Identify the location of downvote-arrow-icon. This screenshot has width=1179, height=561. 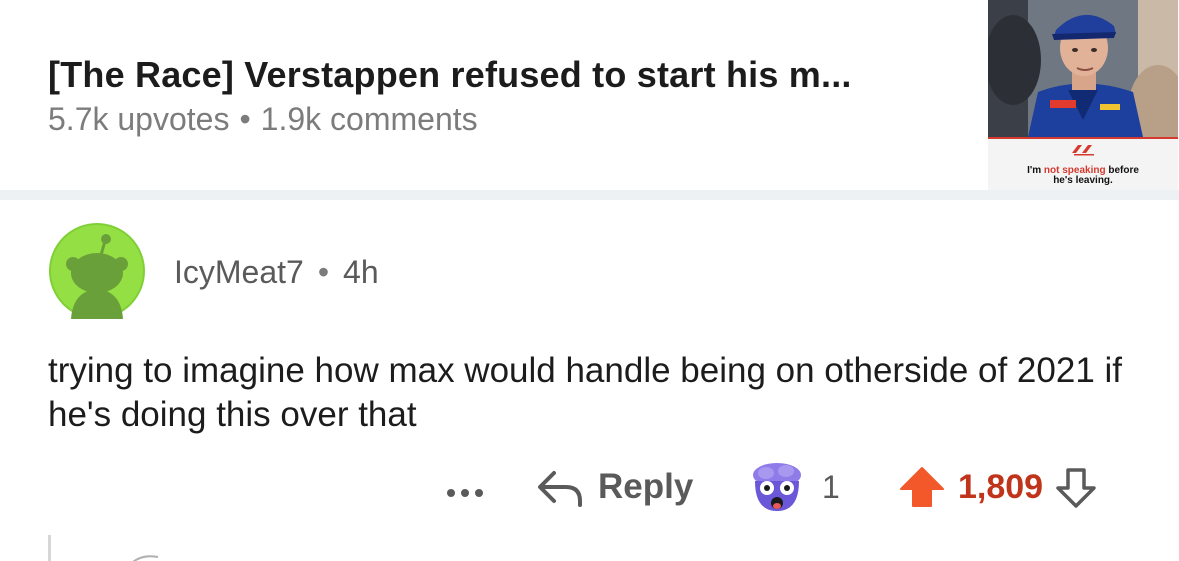
(1076, 487).